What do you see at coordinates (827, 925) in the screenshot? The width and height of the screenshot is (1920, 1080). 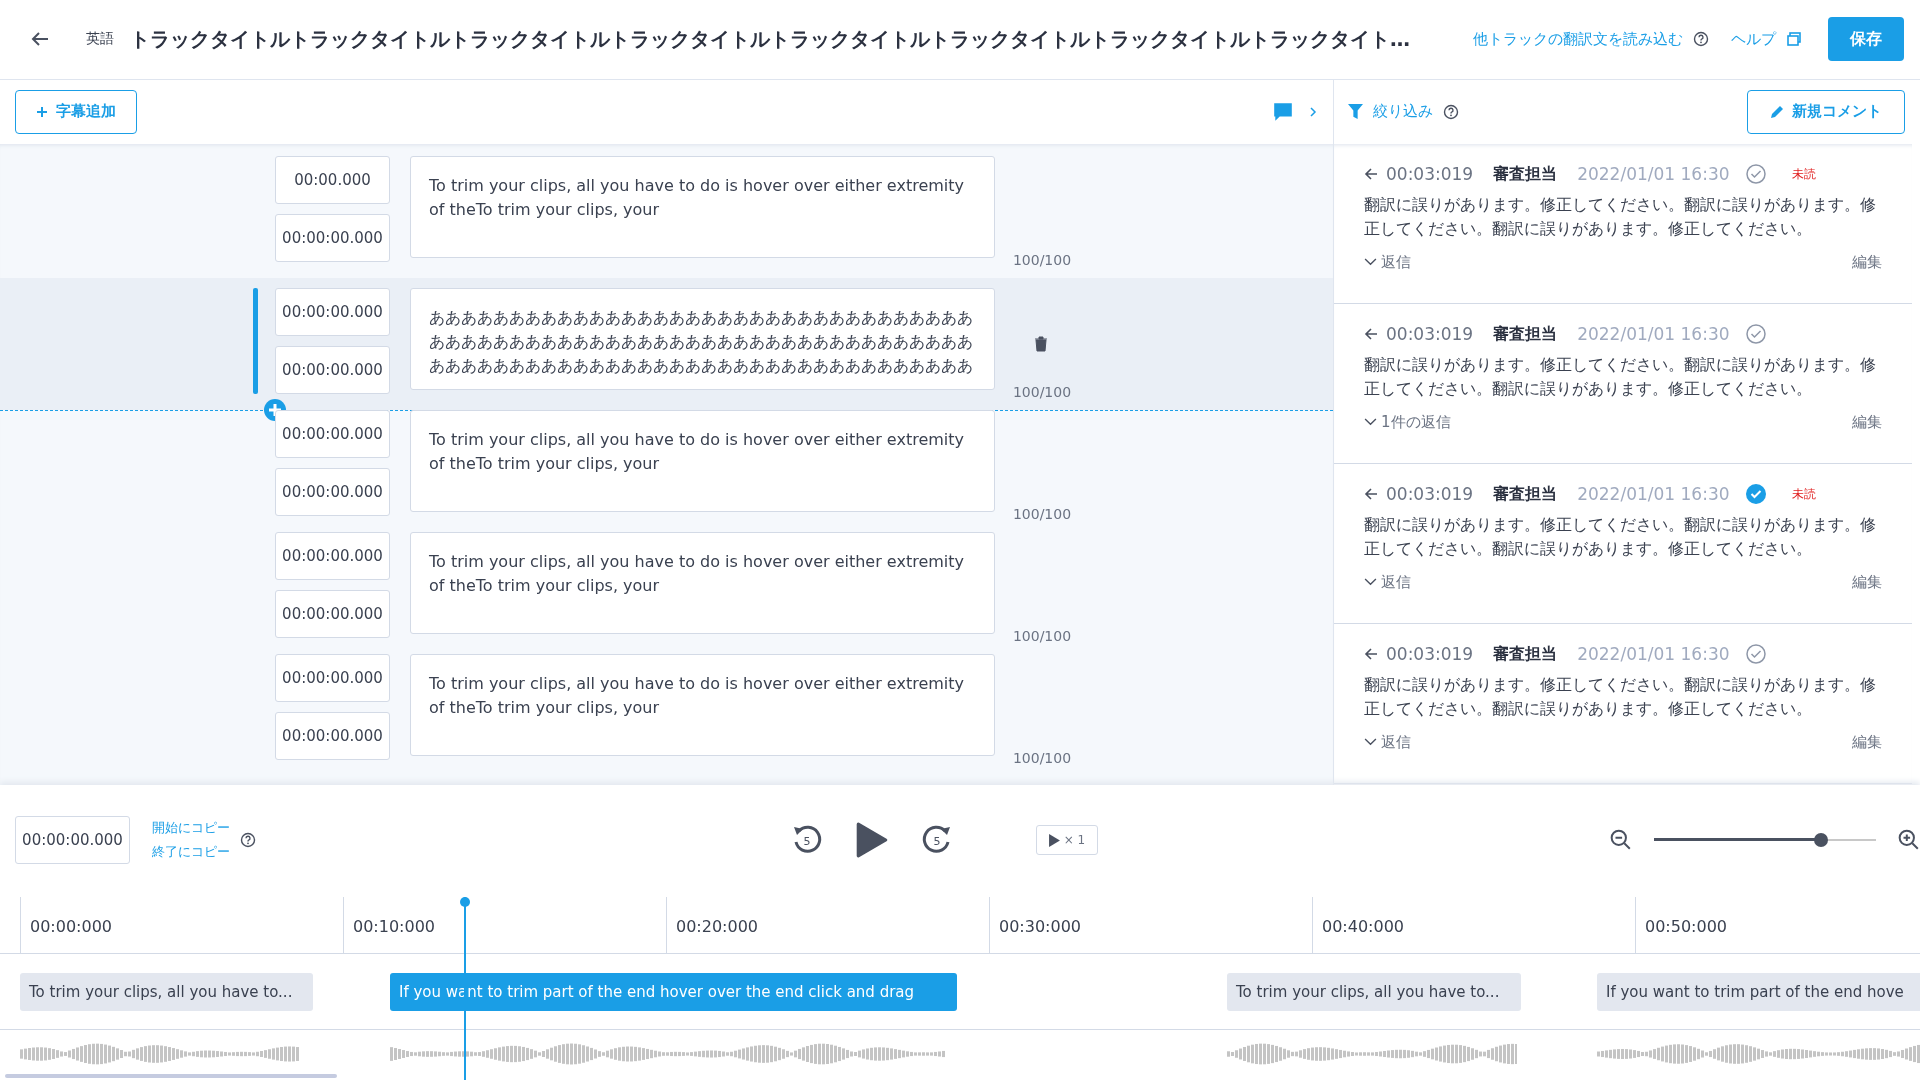 I see `time-tick-label: 00:20:000` at bounding box center [827, 925].